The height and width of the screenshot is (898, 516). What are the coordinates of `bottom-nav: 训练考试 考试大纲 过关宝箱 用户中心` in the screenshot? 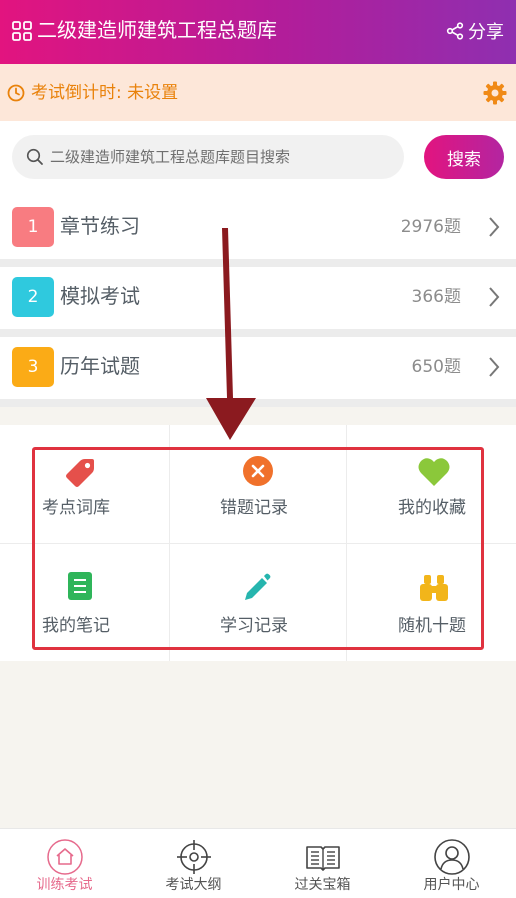 It's located at (258, 863).